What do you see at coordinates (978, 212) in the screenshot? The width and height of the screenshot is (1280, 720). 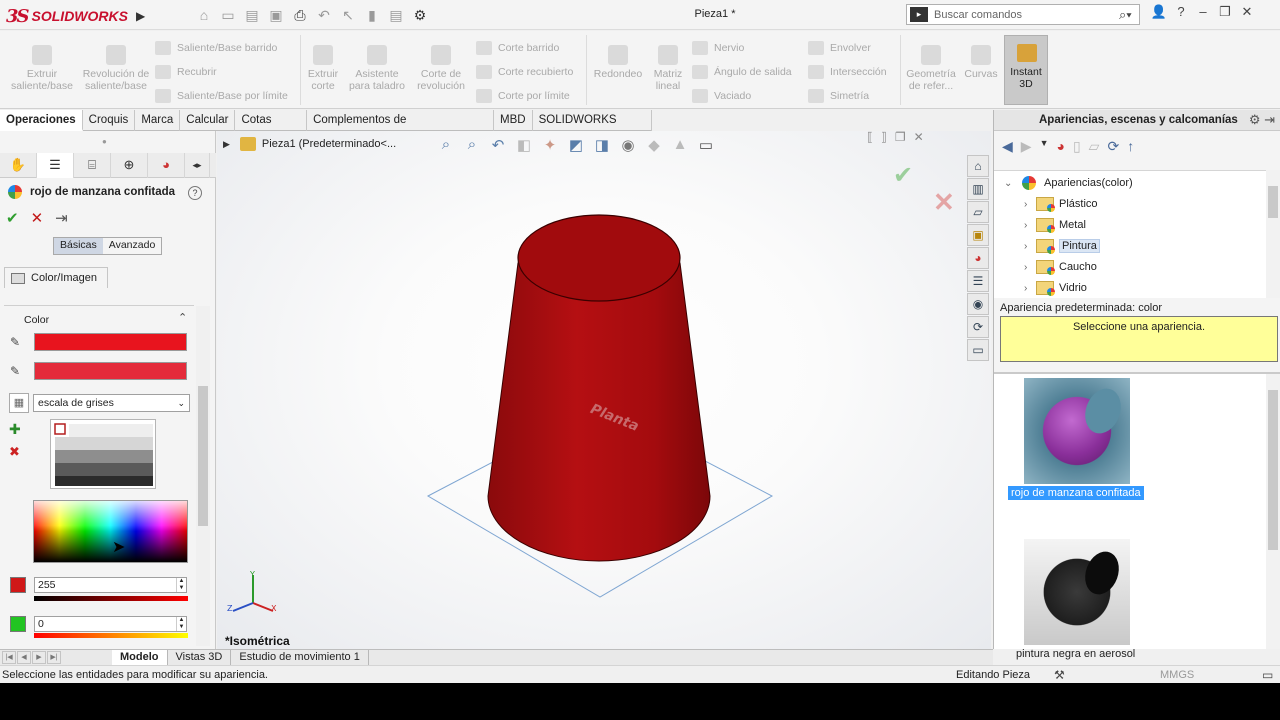 I see `file-explorer-icon: ▱` at bounding box center [978, 212].